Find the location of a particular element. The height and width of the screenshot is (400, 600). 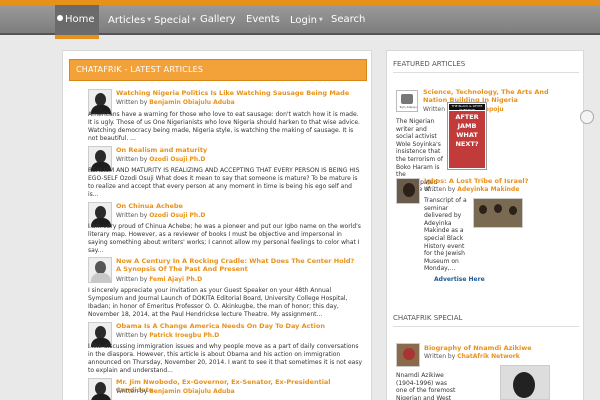

special-author: Written by ChatAfrik Network is located at coordinates (472, 356).